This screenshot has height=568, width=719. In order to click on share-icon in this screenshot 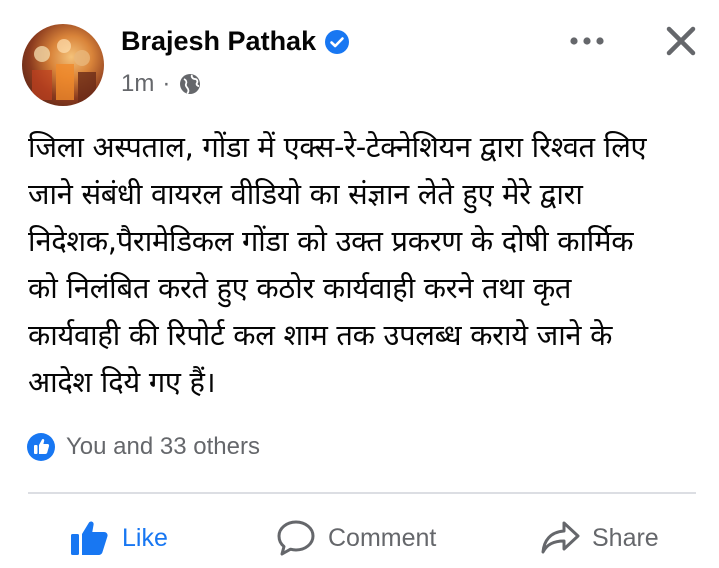, I will do `click(560, 537)`.